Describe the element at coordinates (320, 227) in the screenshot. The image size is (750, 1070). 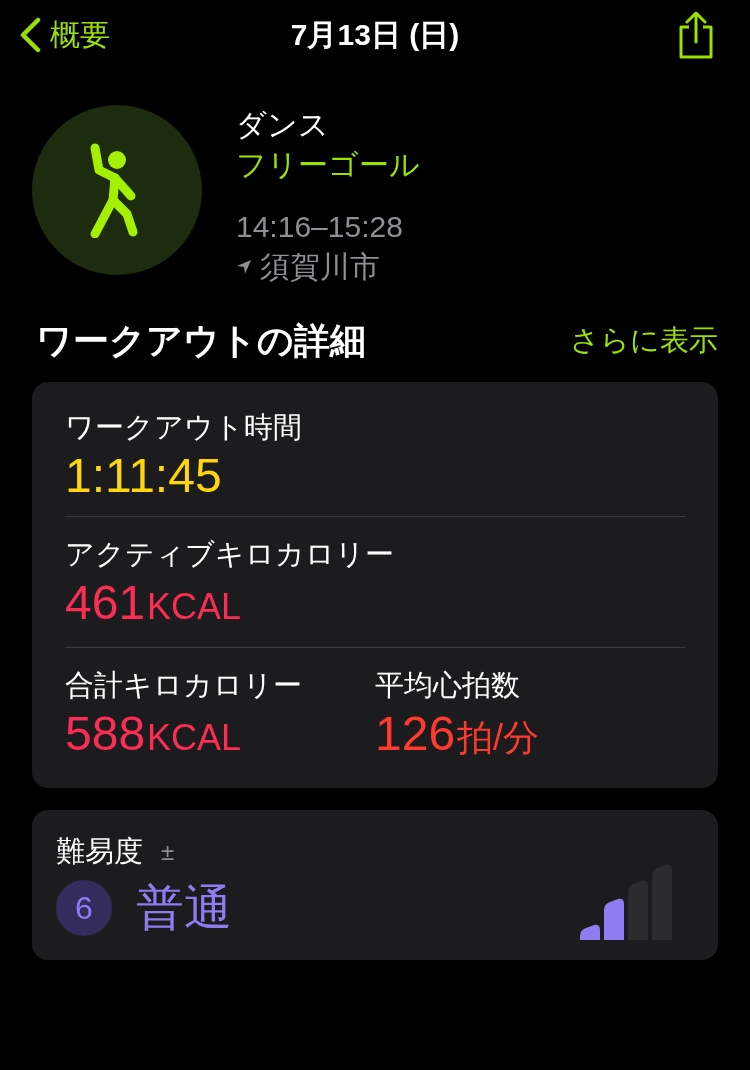
I see `time-range: 14:16–15:28` at that location.